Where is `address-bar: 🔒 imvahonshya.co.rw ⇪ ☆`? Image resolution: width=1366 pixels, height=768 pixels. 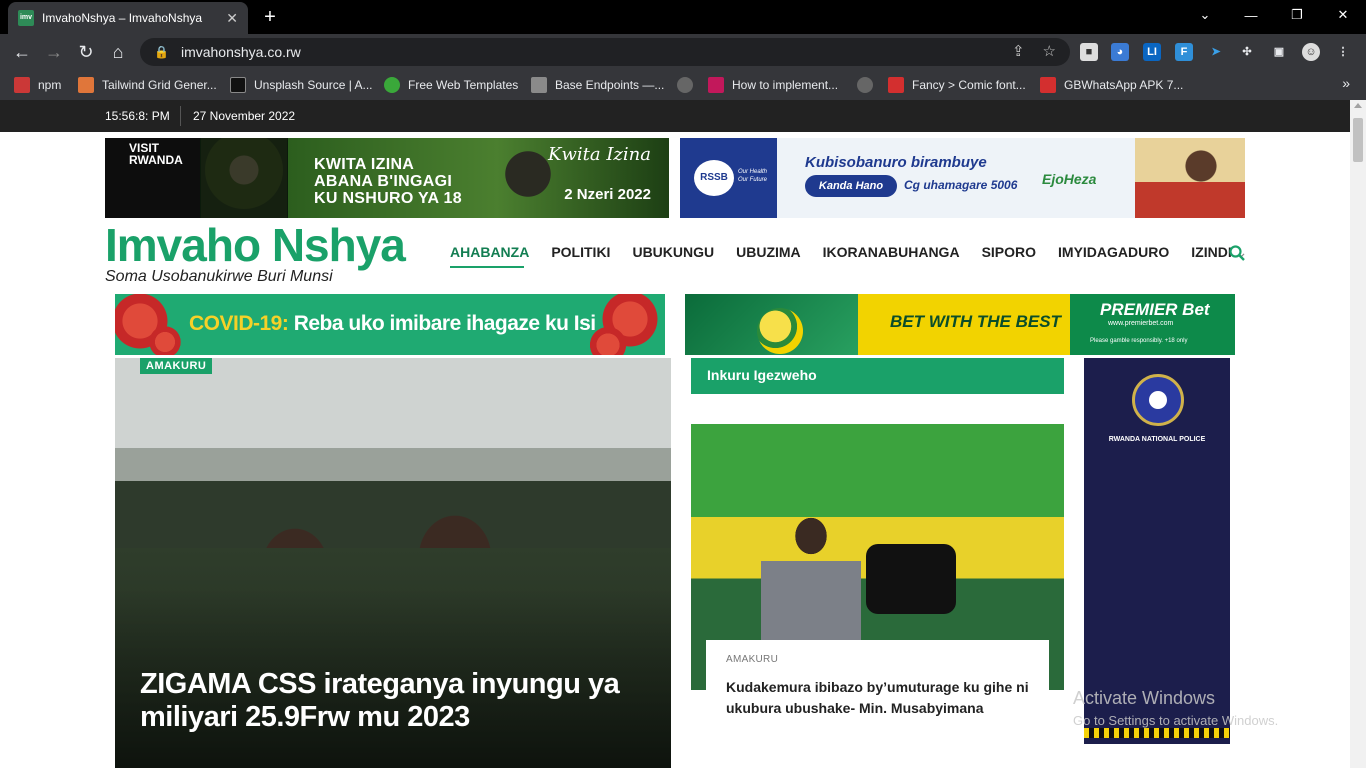 address-bar: 🔒 imvahonshya.co.rw ⇪ ☆ is located at coordinates (605, 52).